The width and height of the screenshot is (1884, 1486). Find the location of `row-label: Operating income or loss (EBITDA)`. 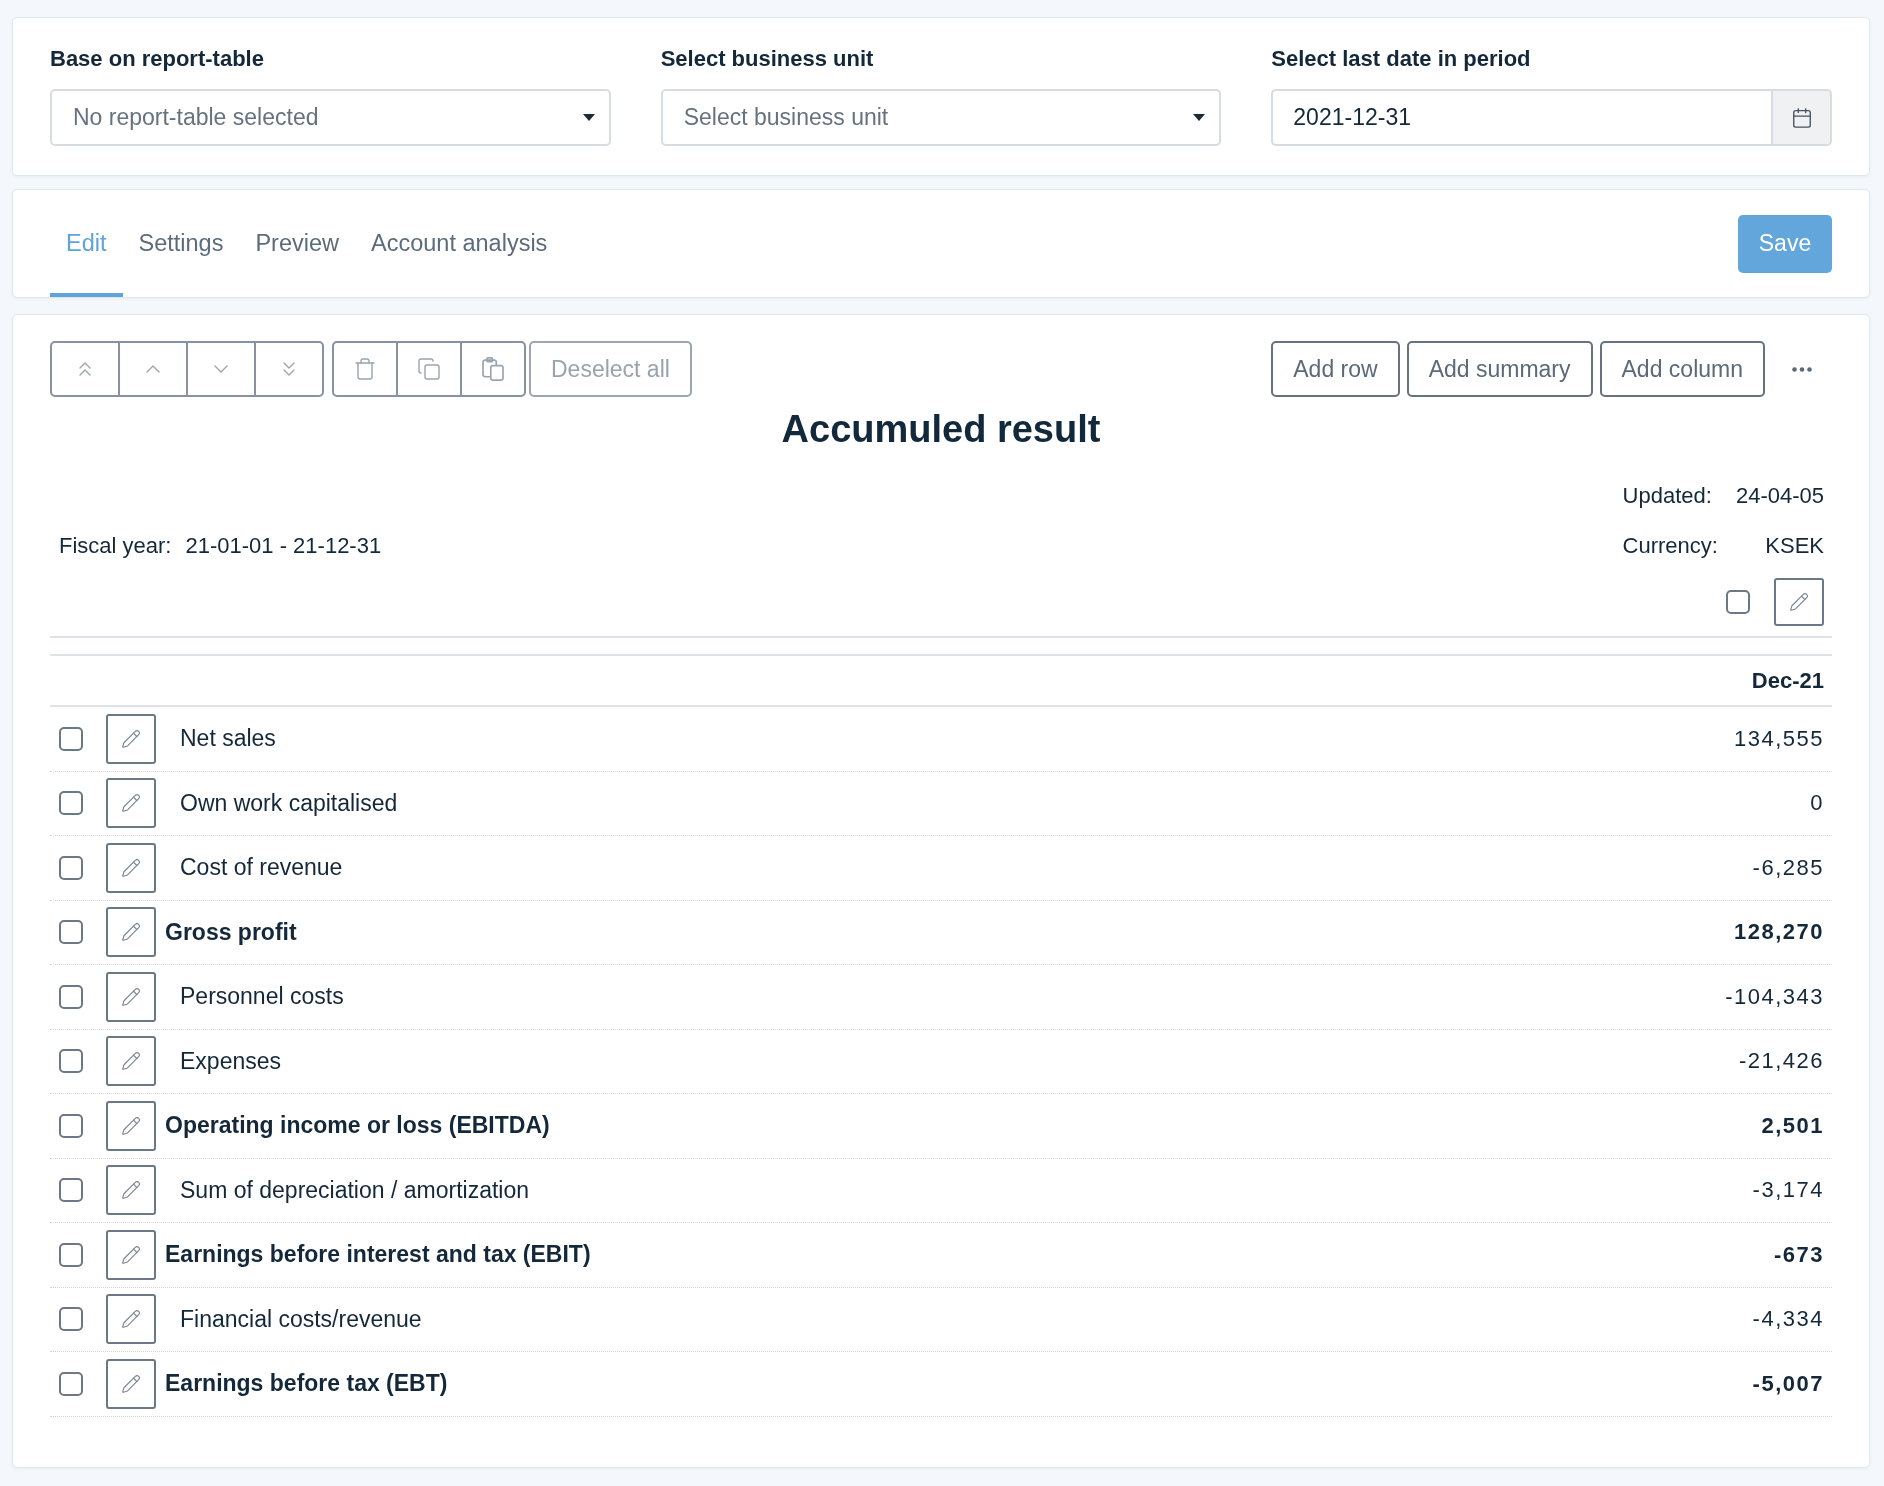

row-label: Operating income or loss (EBITDA) is located at coordinates (357, 1126).